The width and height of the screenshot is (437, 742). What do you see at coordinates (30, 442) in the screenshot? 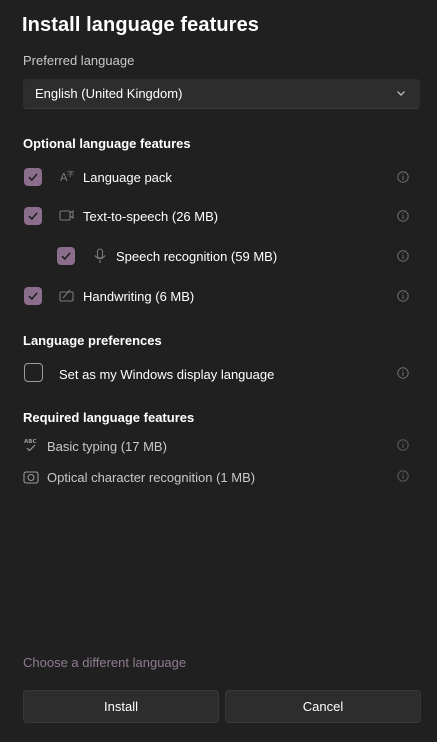
I see `svg-text: ABC` at bounding box center [30, 442].